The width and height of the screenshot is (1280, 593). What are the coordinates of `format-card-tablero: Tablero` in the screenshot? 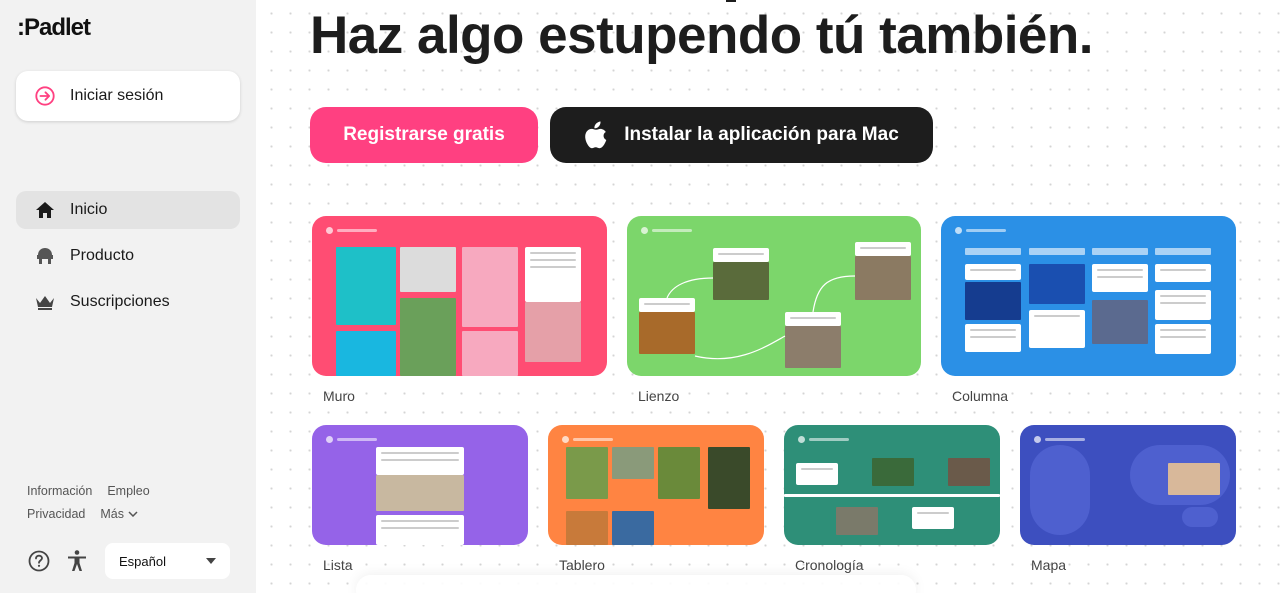 It's located at (656, 499).